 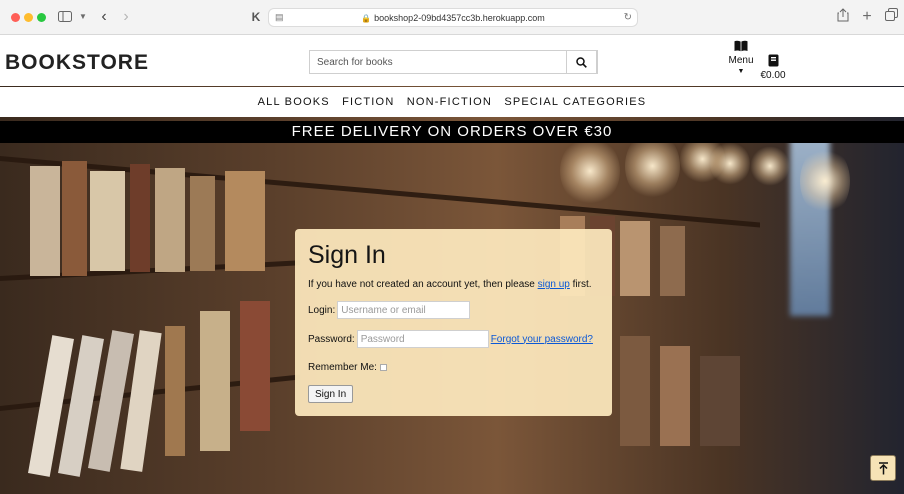 I want to click on signin-button: Sign In, so click(x=331, y=394).